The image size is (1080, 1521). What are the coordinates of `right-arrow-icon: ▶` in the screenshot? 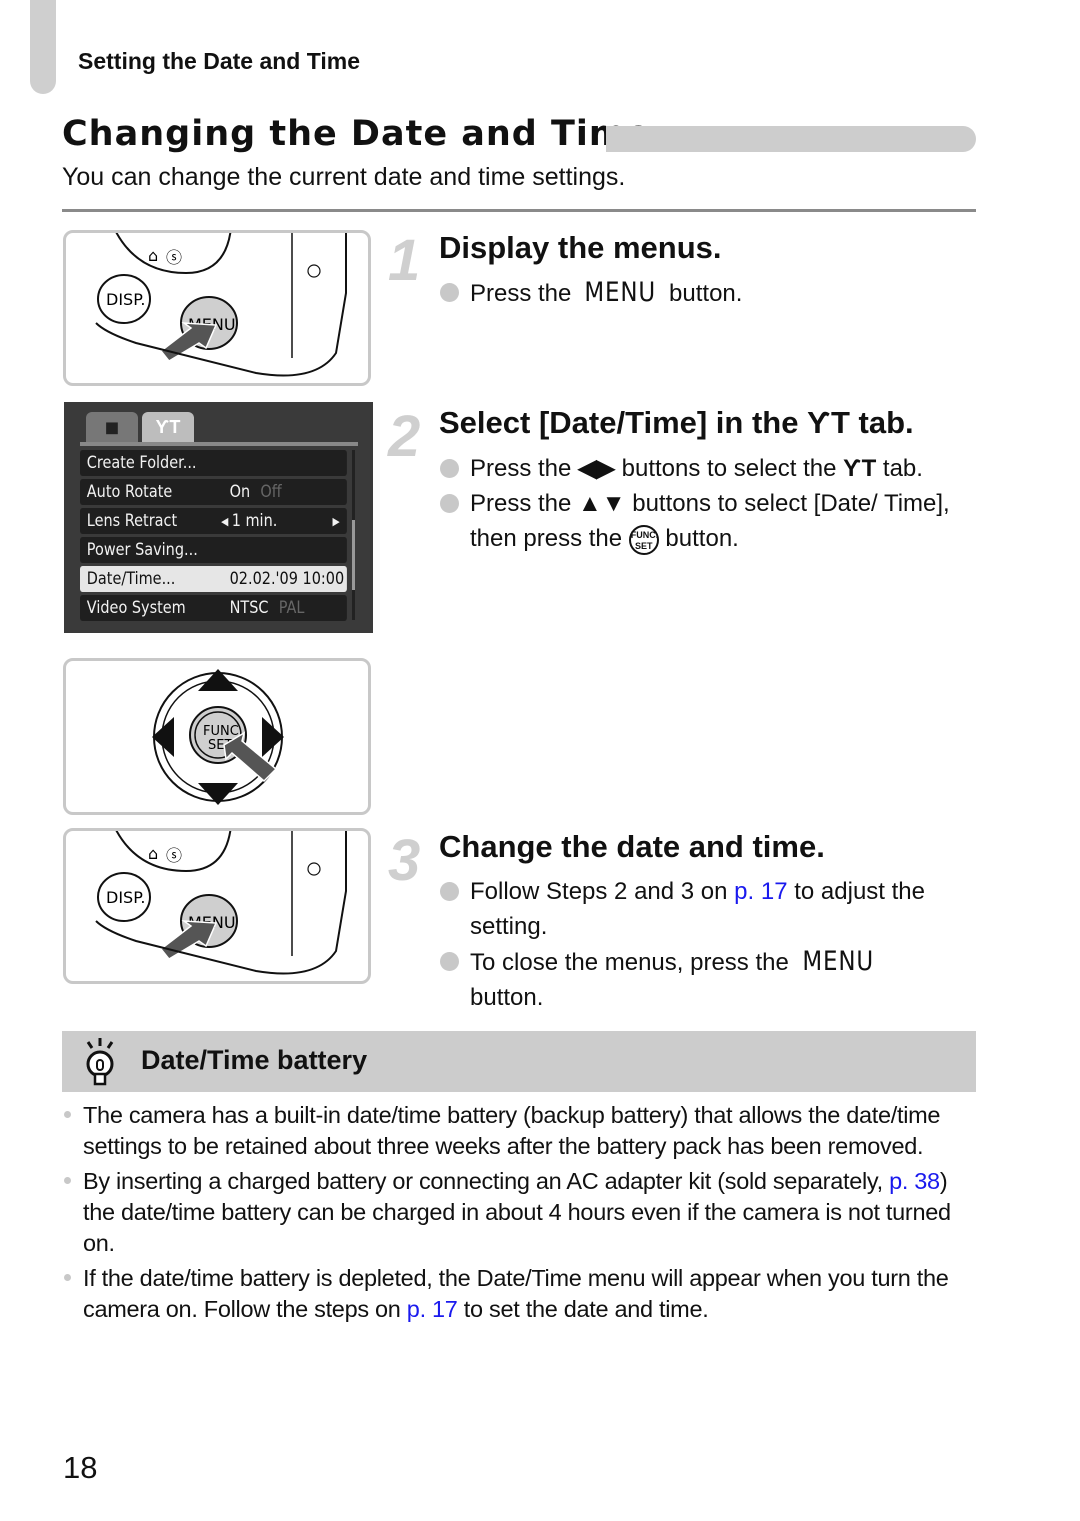 It's located at (336, 521).